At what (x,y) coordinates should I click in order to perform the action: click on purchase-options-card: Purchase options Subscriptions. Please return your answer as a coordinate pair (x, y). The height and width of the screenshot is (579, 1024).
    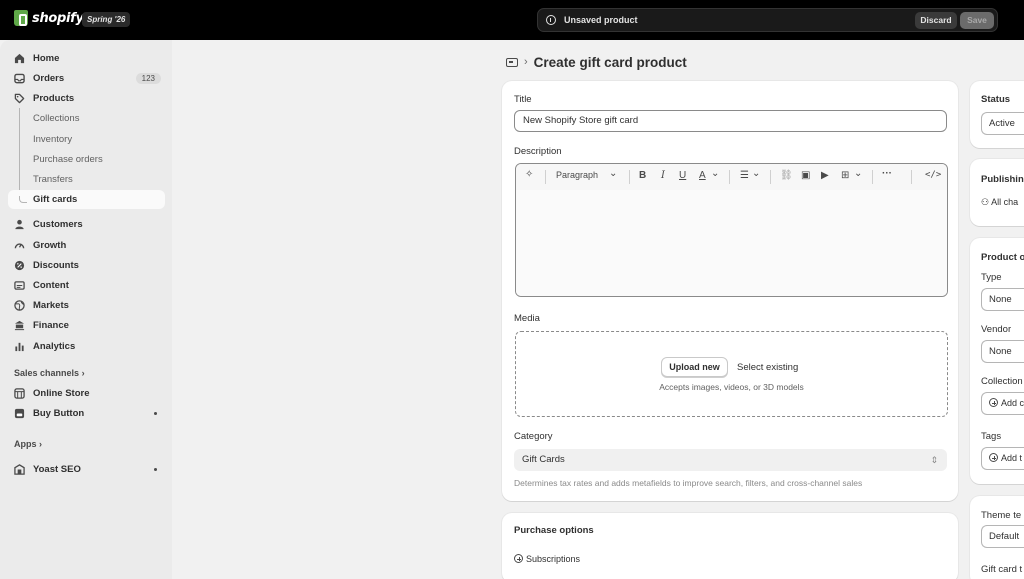
    Looking at the image, I should click on (730, 546).